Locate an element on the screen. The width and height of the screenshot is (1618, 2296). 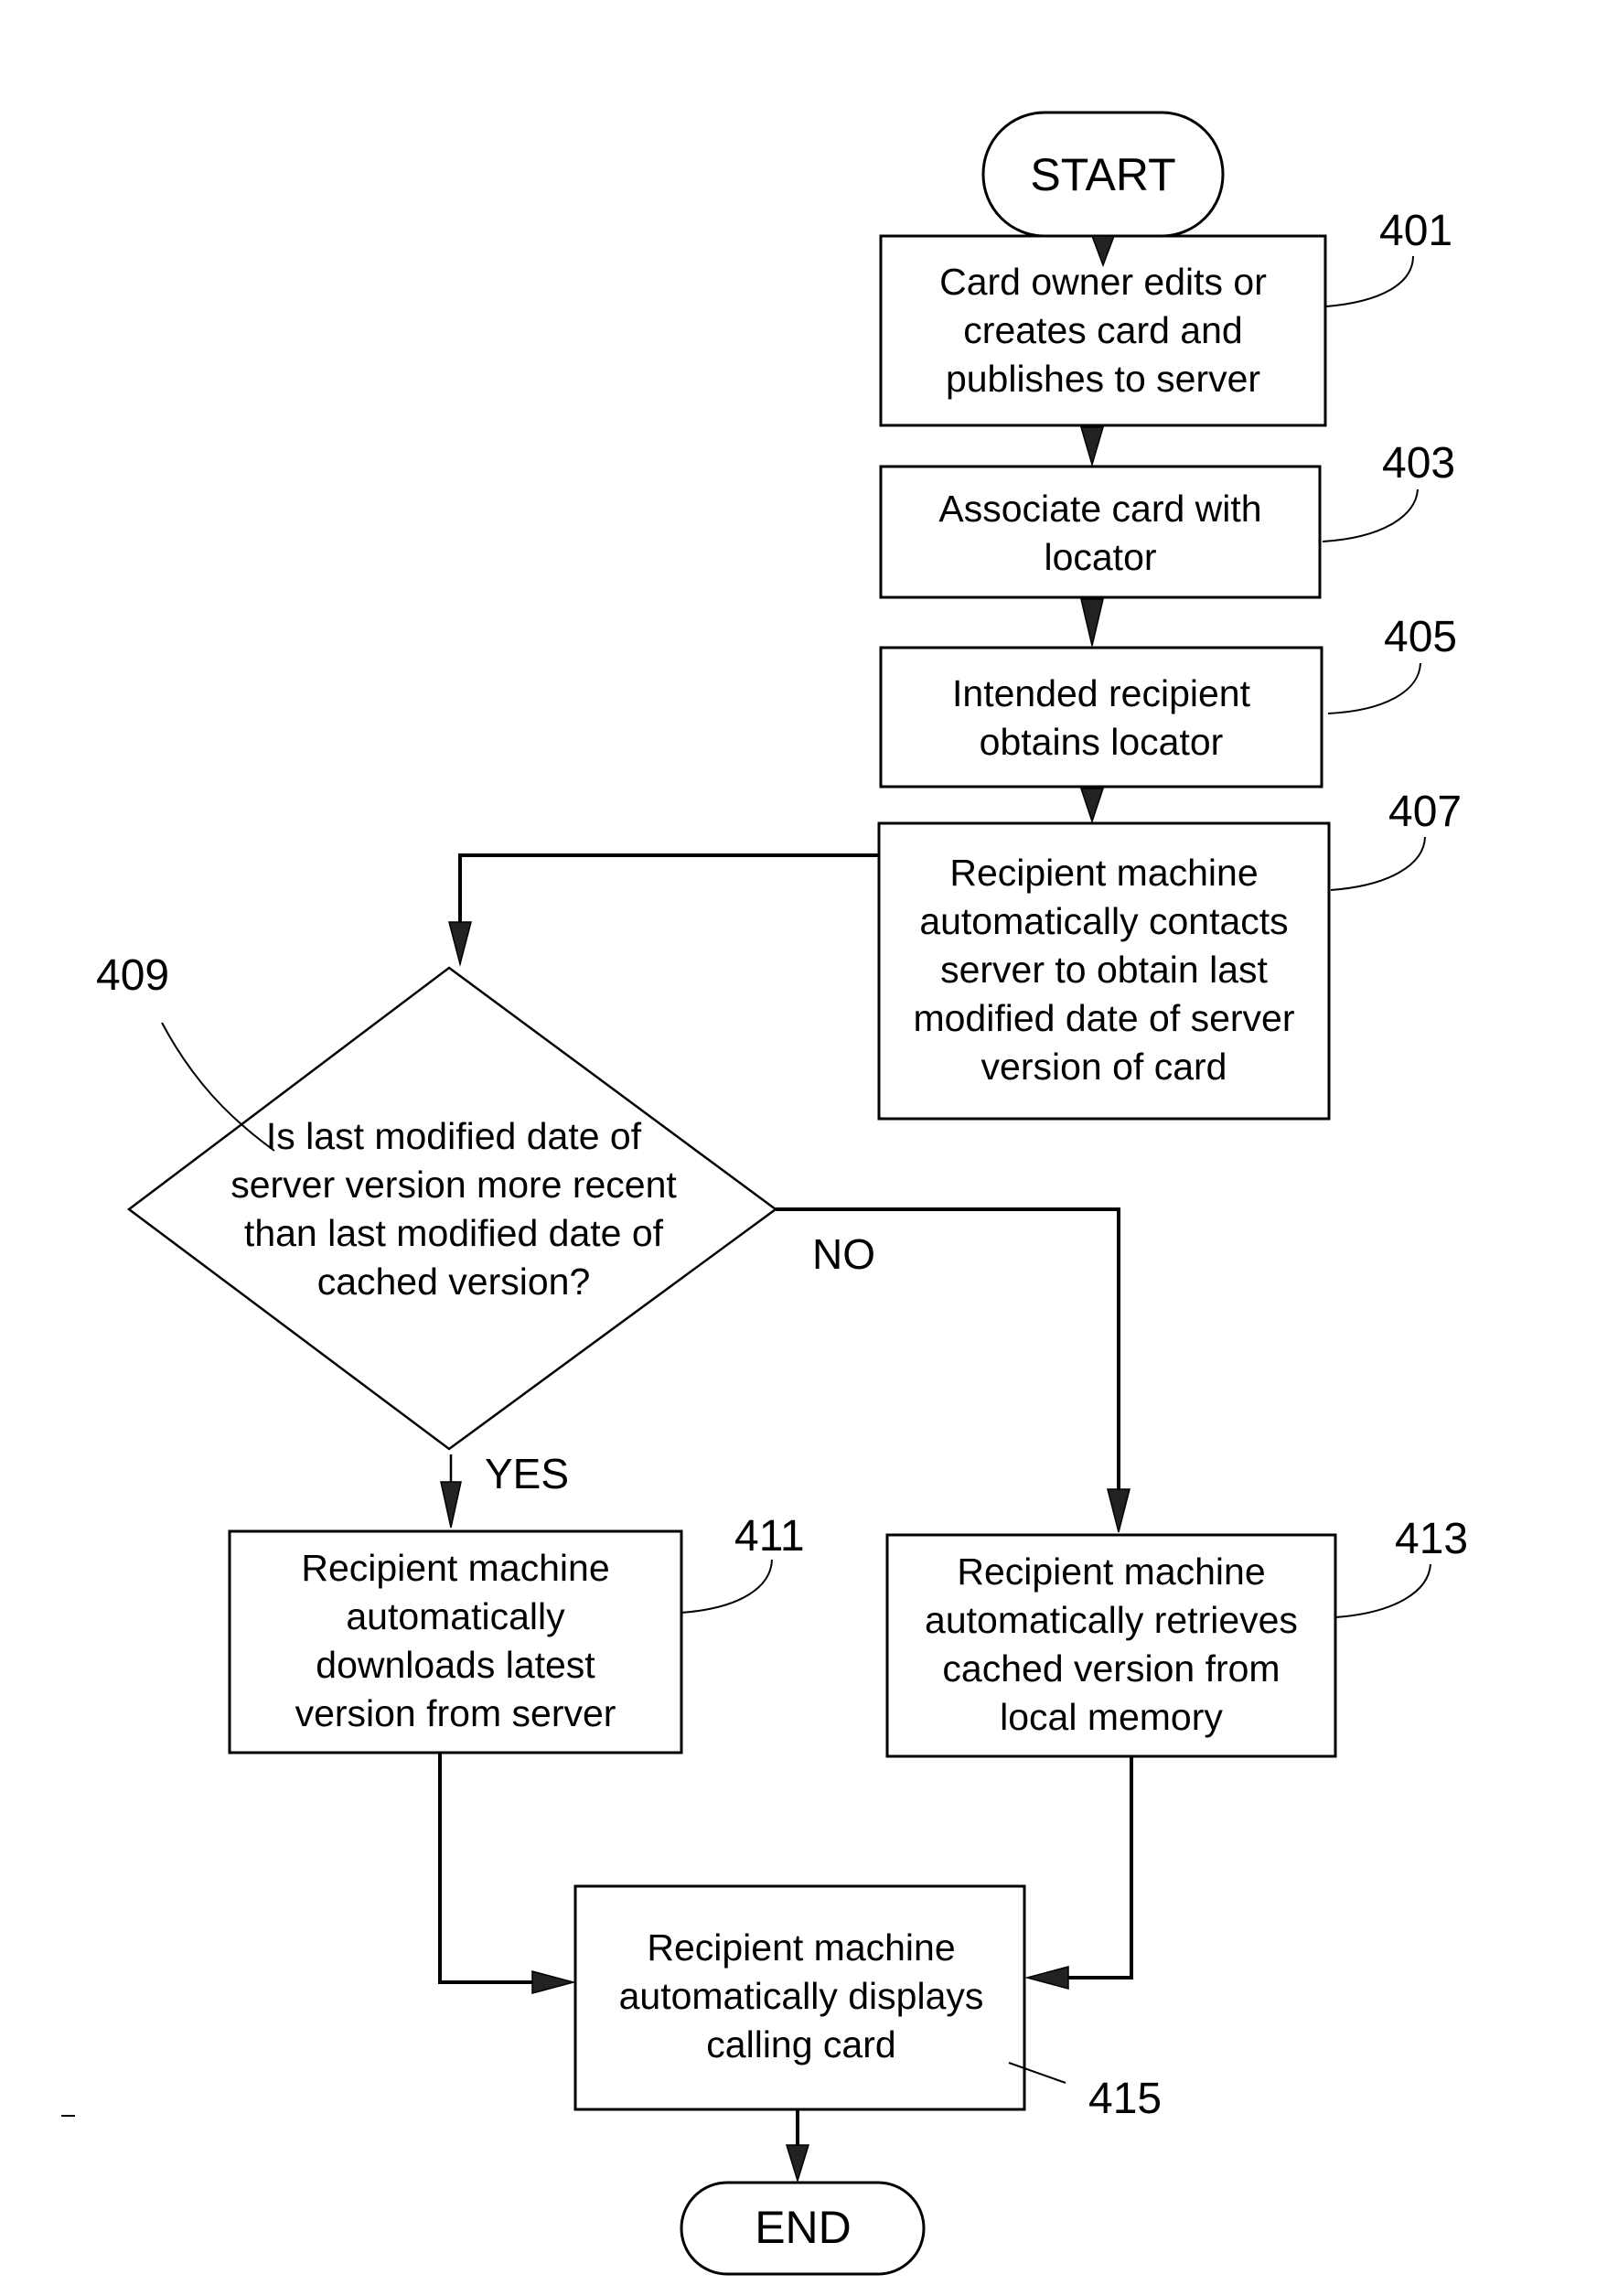
step-411-line-4: version from server is located at coordinates (455, 1713).